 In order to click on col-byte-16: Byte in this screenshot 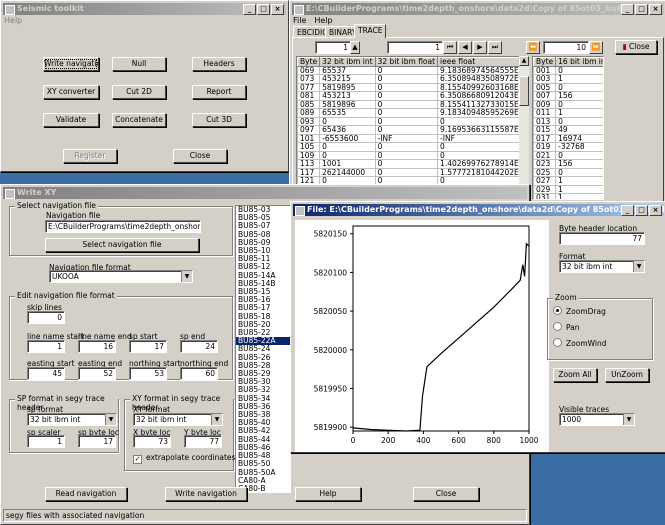, I will do `click(545, 62)`.